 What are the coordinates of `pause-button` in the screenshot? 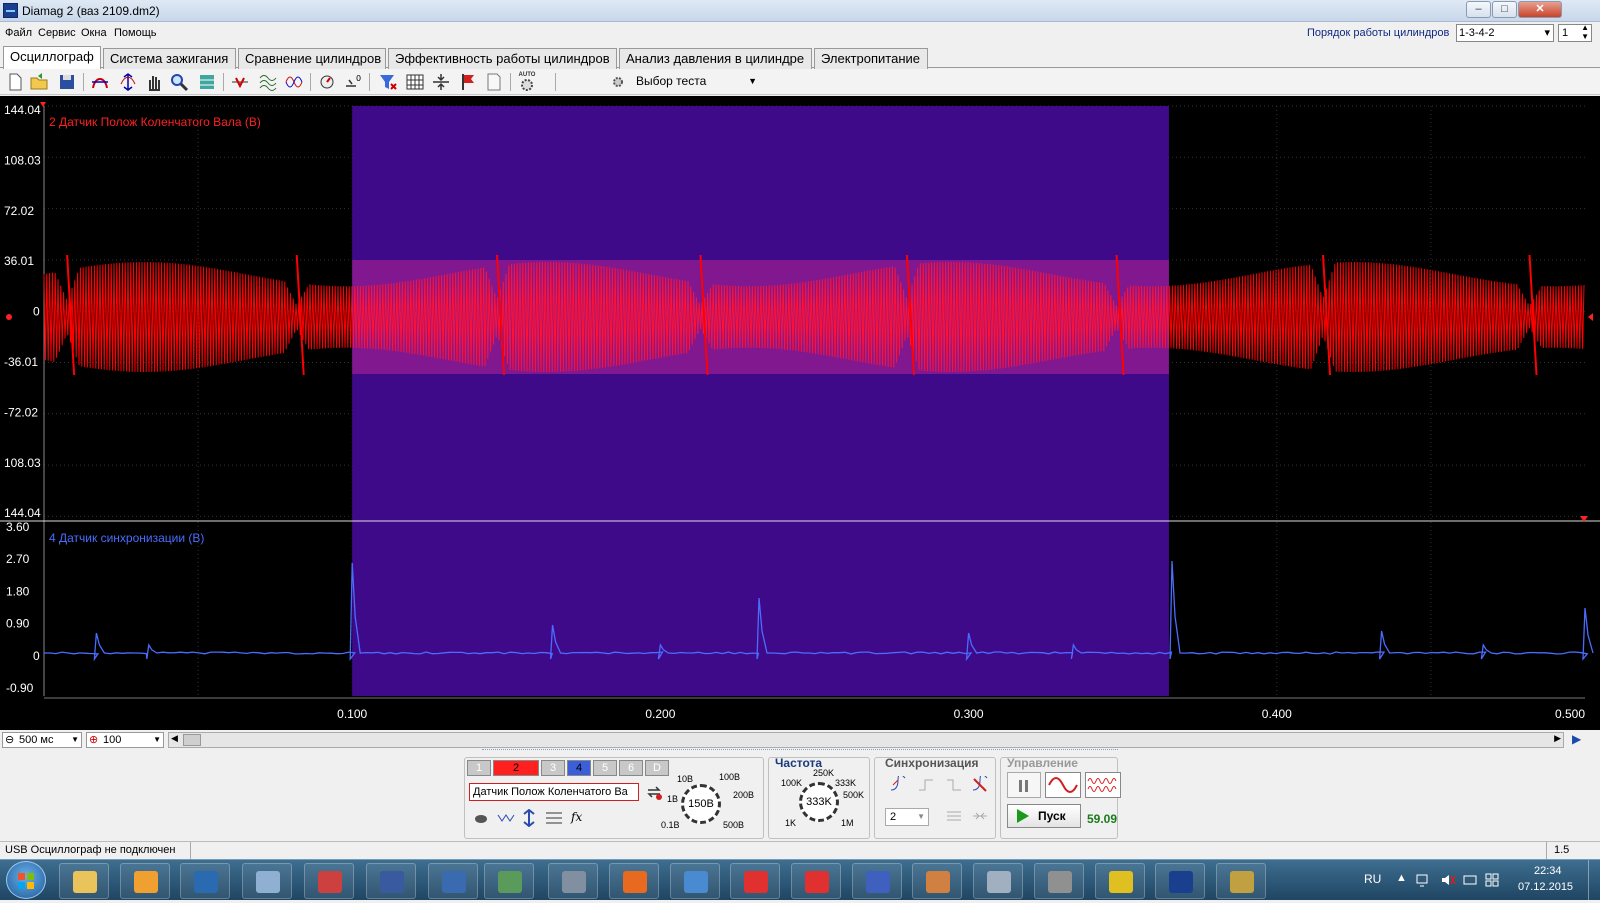 It's located at (1024, 785).